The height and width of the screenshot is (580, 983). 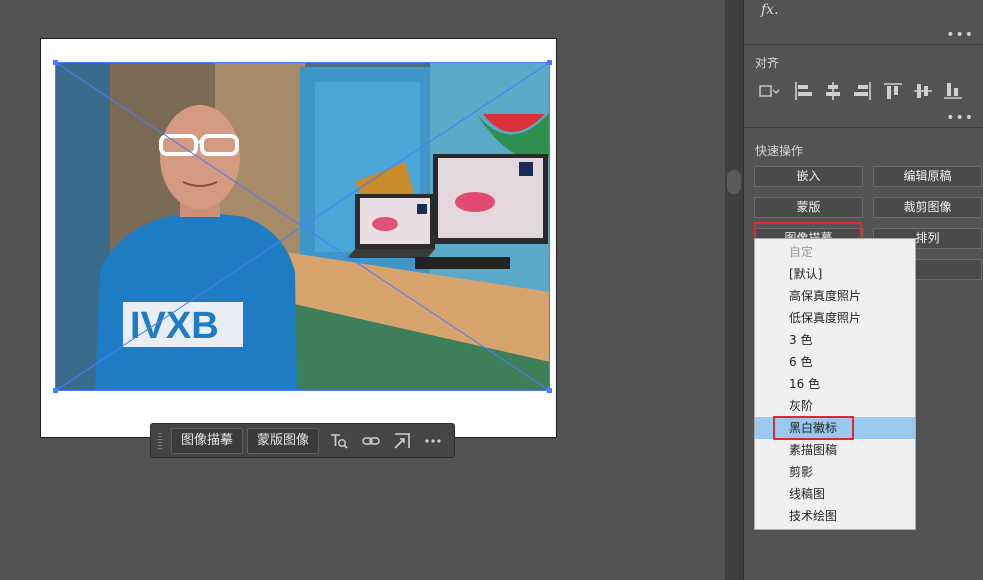 I want to click on menu-item-16-colors: 16 色, so click(x=835, y=384).